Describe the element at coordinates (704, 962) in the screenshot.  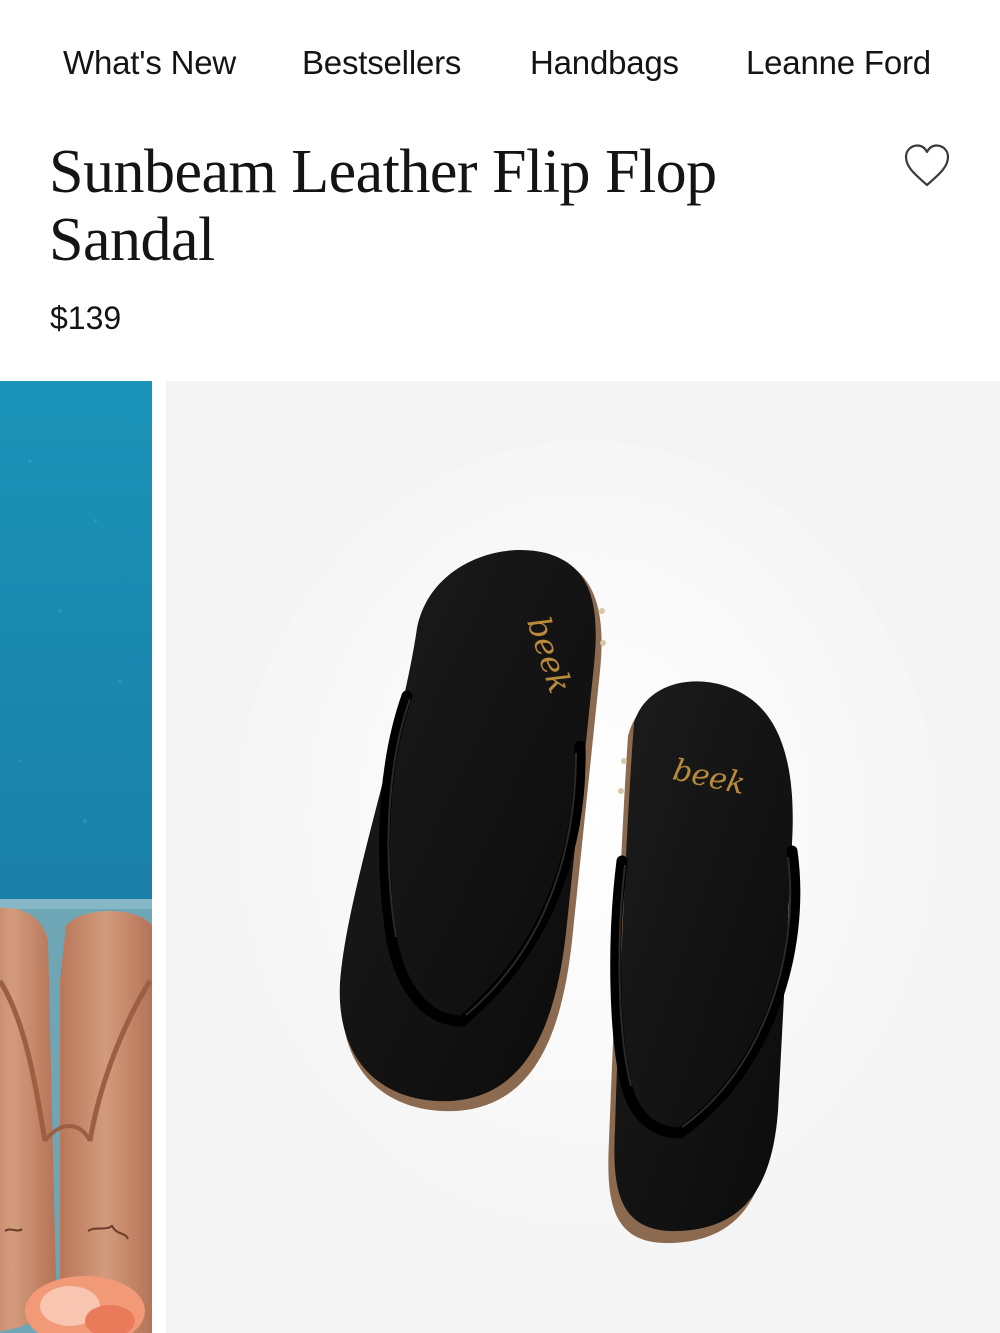
I see `right-sandal: beek` at that location.